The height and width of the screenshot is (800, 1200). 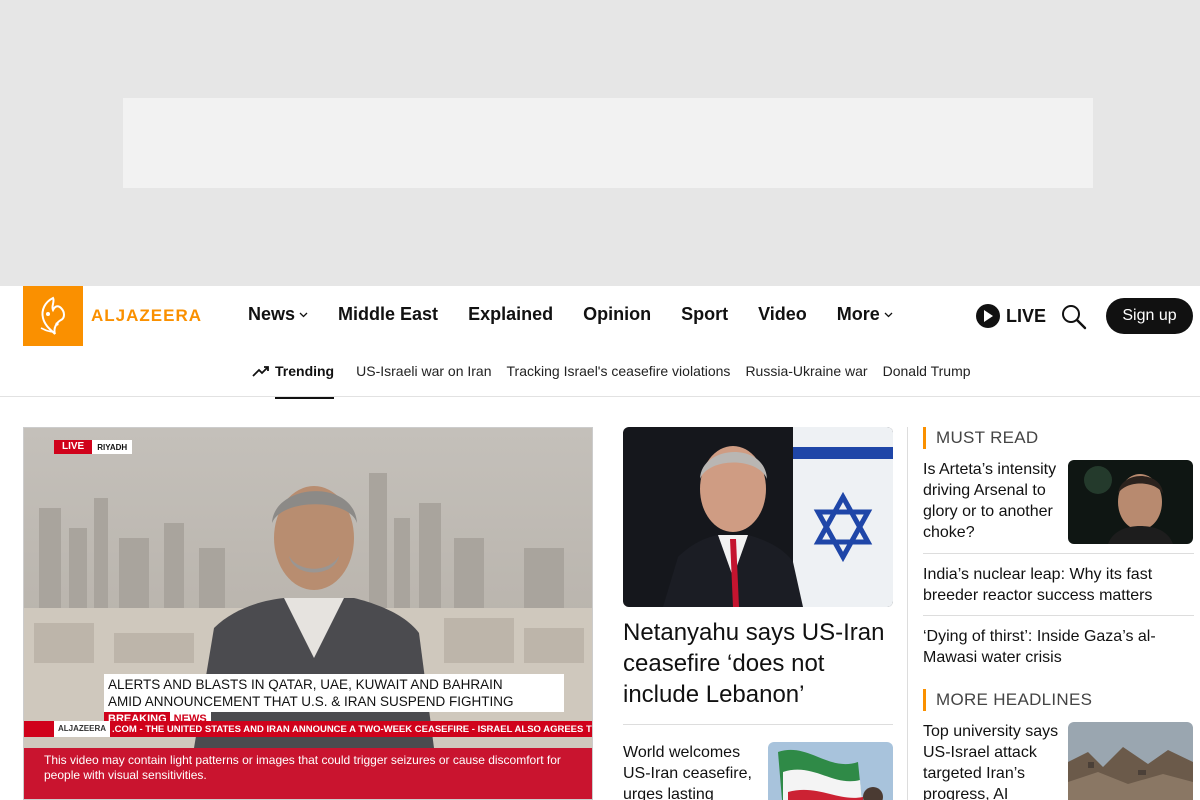 I want to click on nav-label: More, so click(x=858, y=314).